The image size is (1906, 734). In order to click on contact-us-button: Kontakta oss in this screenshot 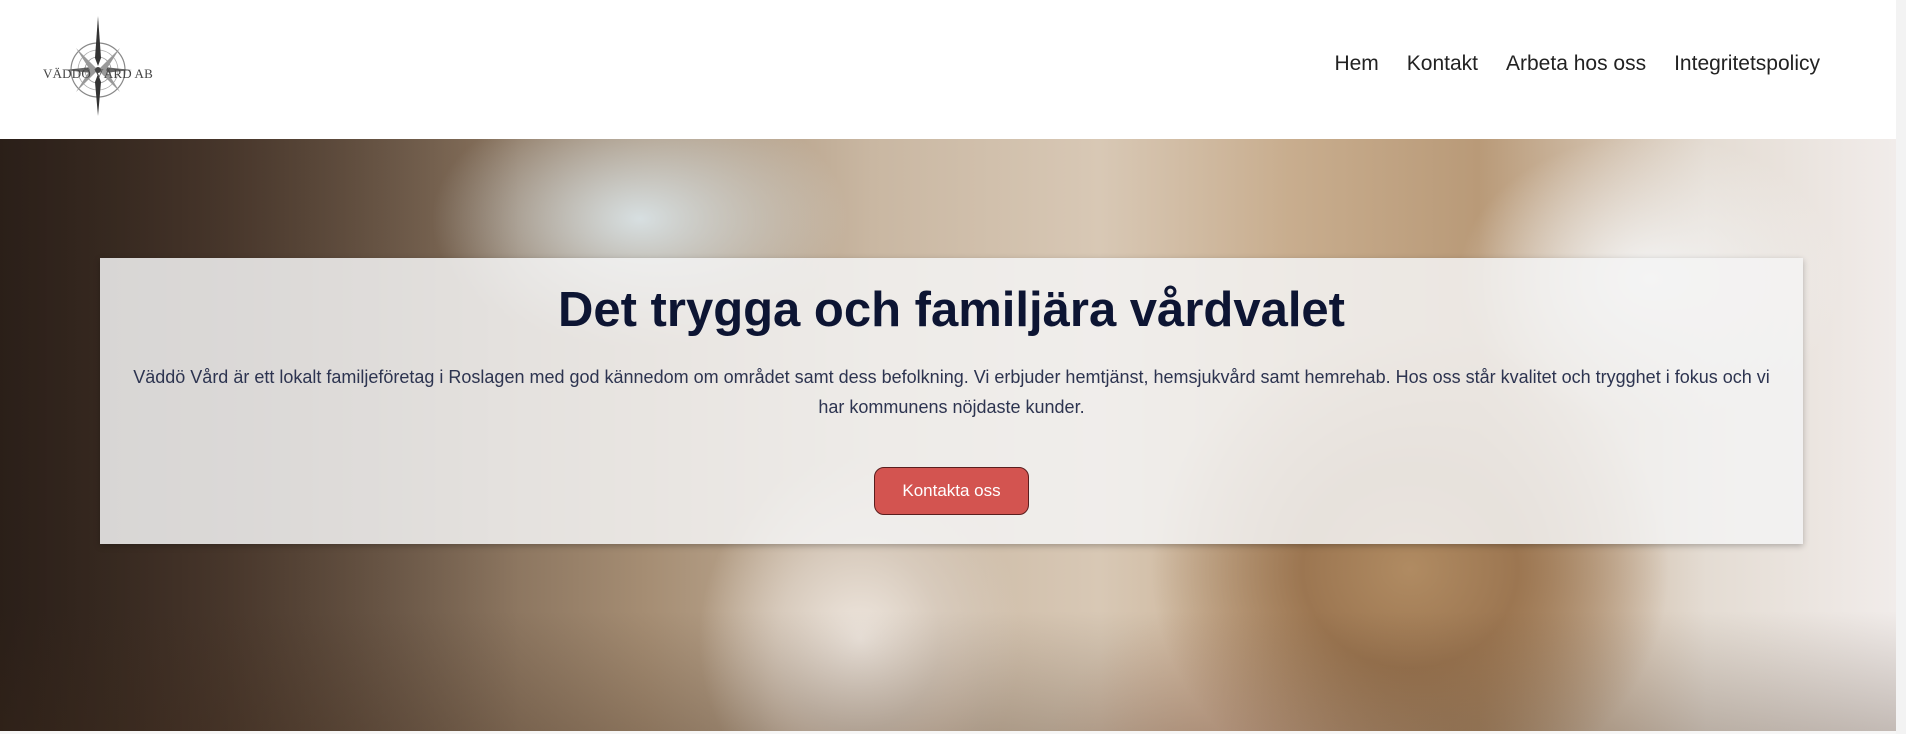, I will do `click(951, 491)`.